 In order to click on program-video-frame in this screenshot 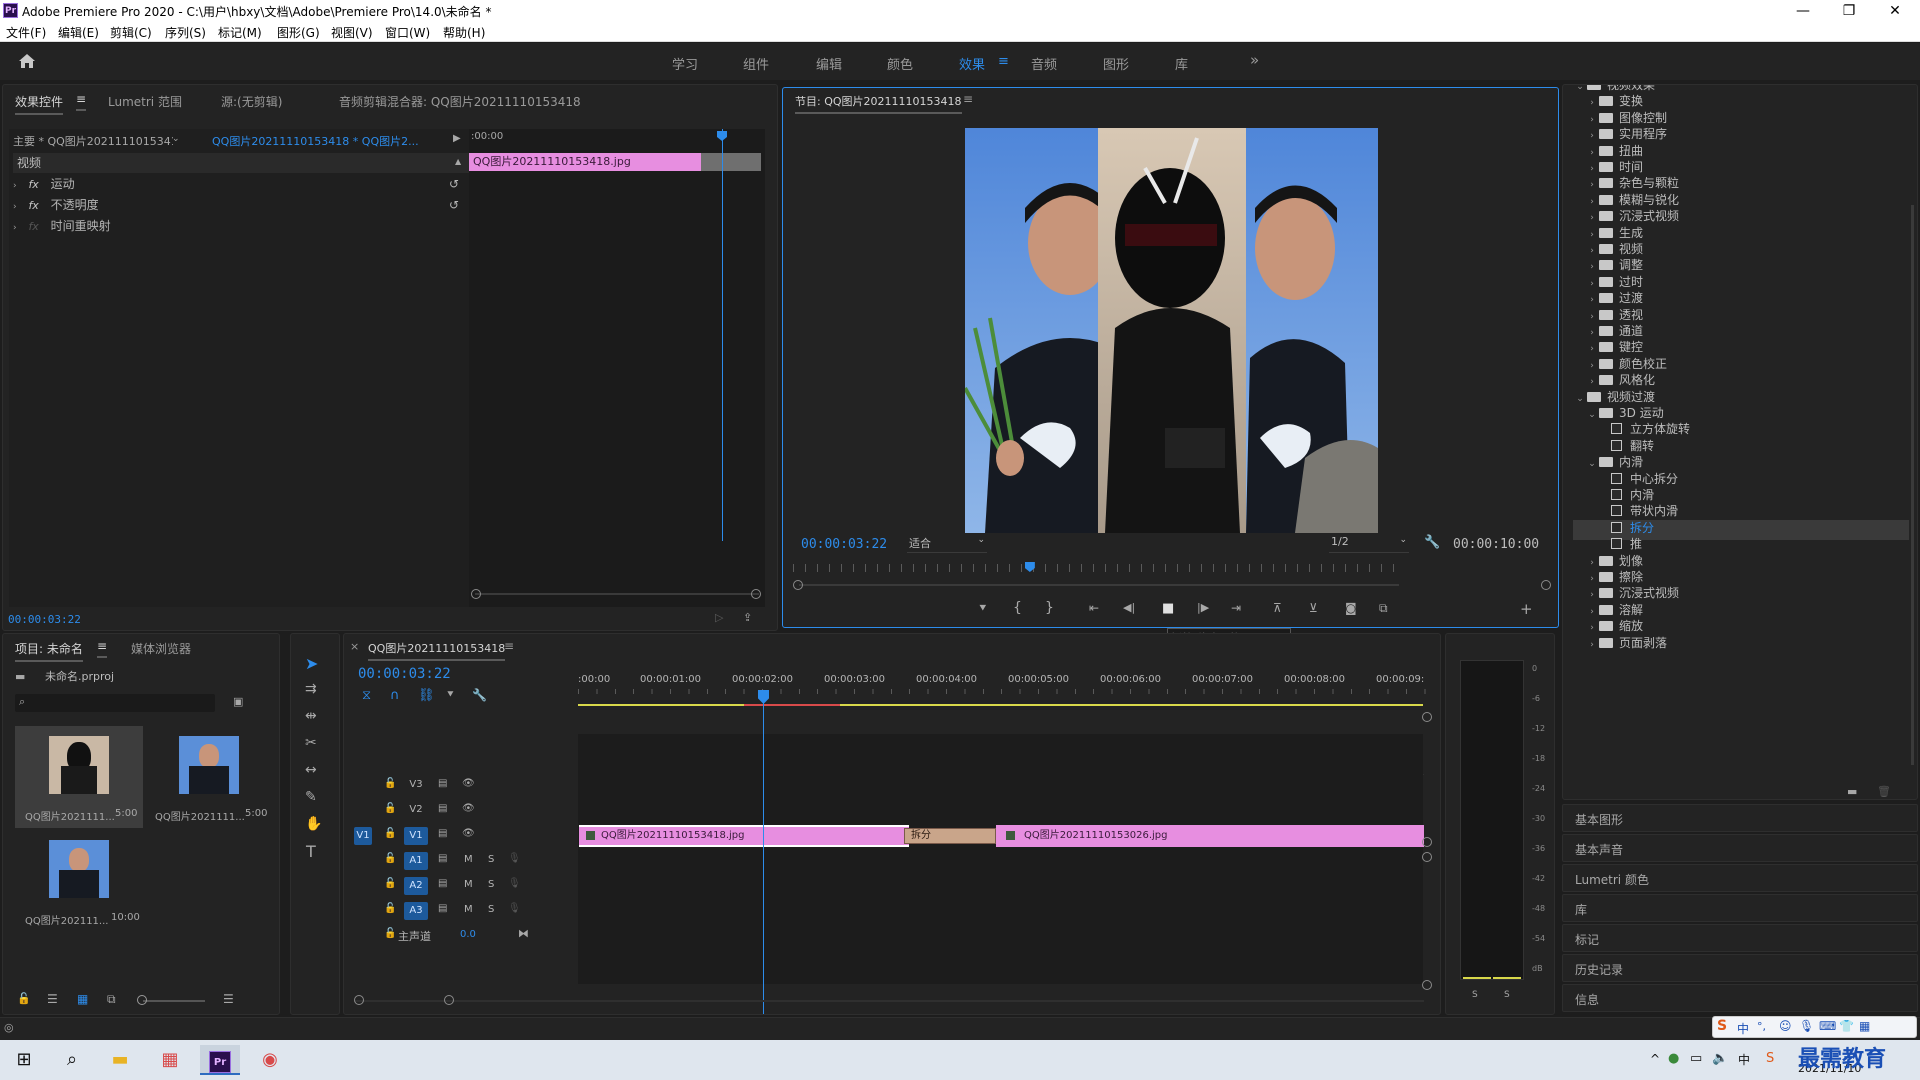, I will do `click(1171, 330)`.